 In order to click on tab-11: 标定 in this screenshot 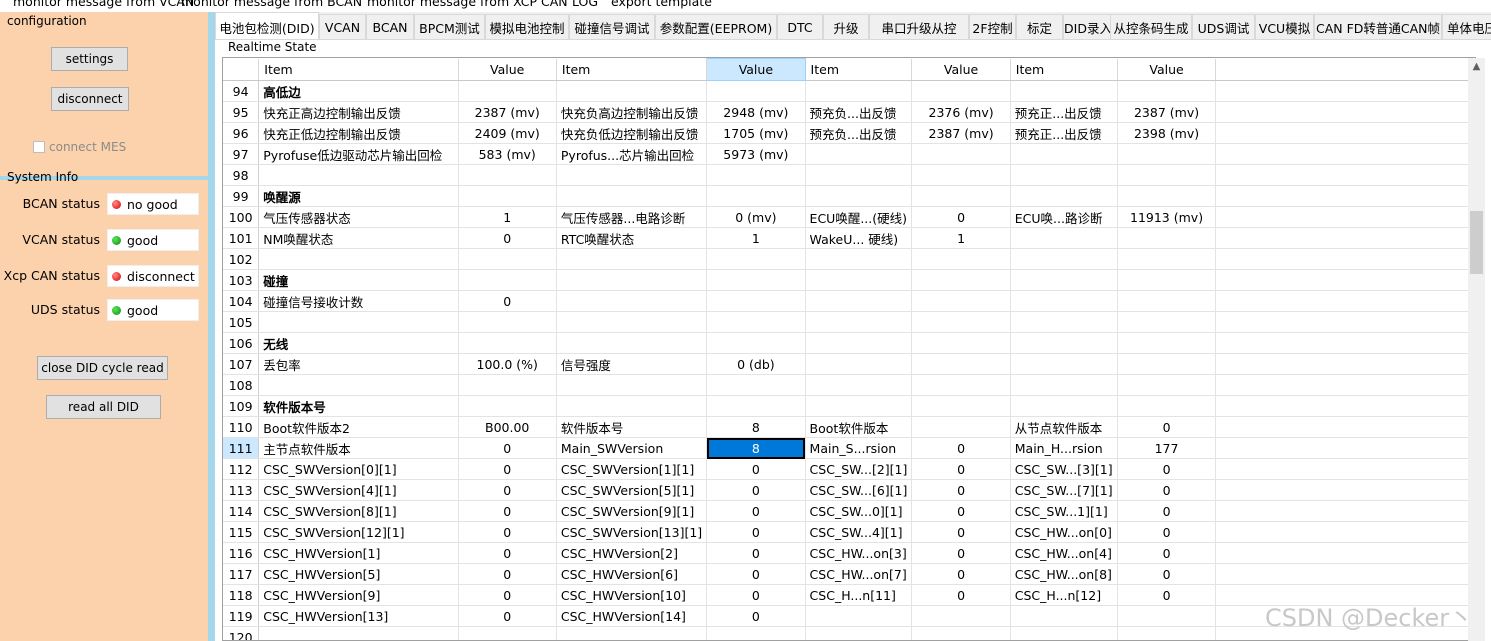, I will do `click(1039, 26)`.